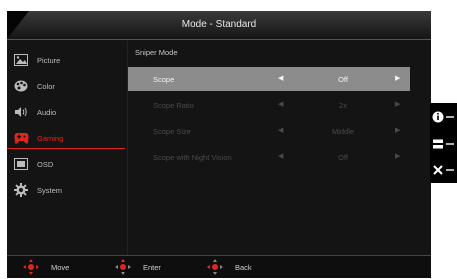 The height and width of the screenshot is (279, 457). I want to click on section-title: Sniper Mode, so click(156, 52).